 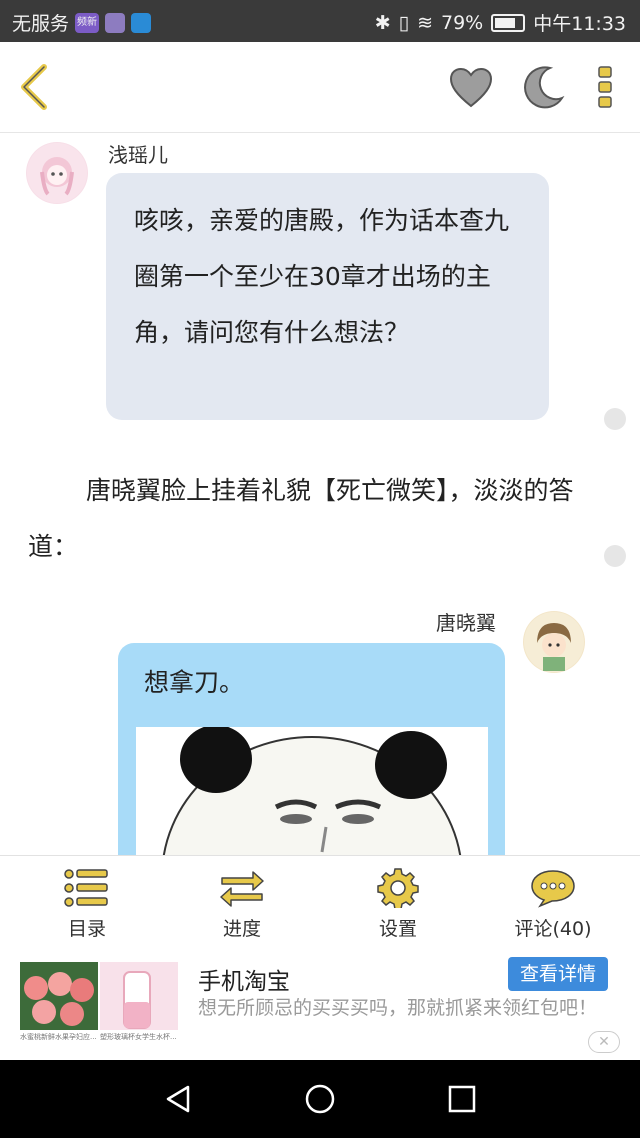 What do you see at coordinates (558, 974) in the screenshot?
I see `view-details-button: 查看详情` at bounding box center [558, 974].